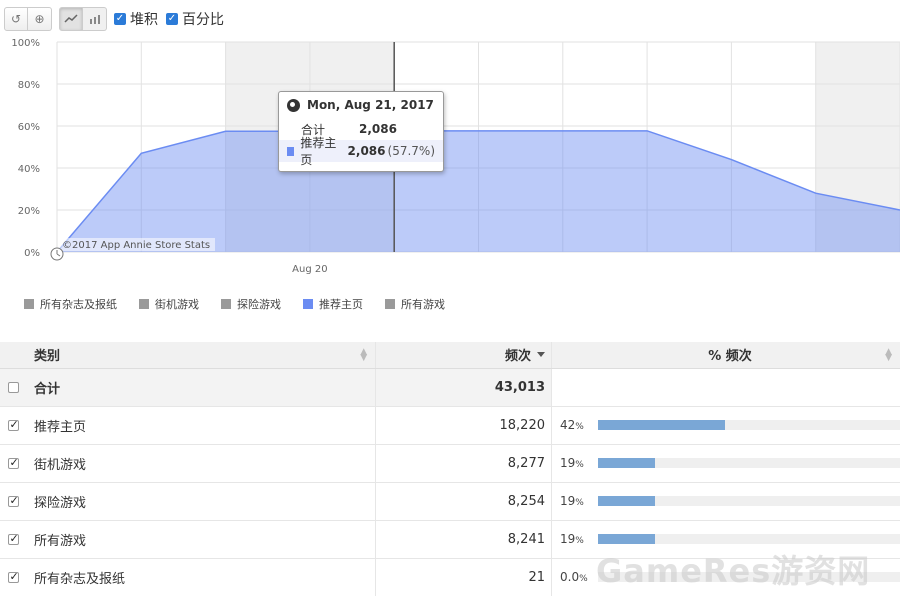  What do you see at coordinates (25, 148) in the screenshot?
I see `y-axis-labels: 0% 20% 40% 60% 80% 100%` at bounding box center [25, 148].